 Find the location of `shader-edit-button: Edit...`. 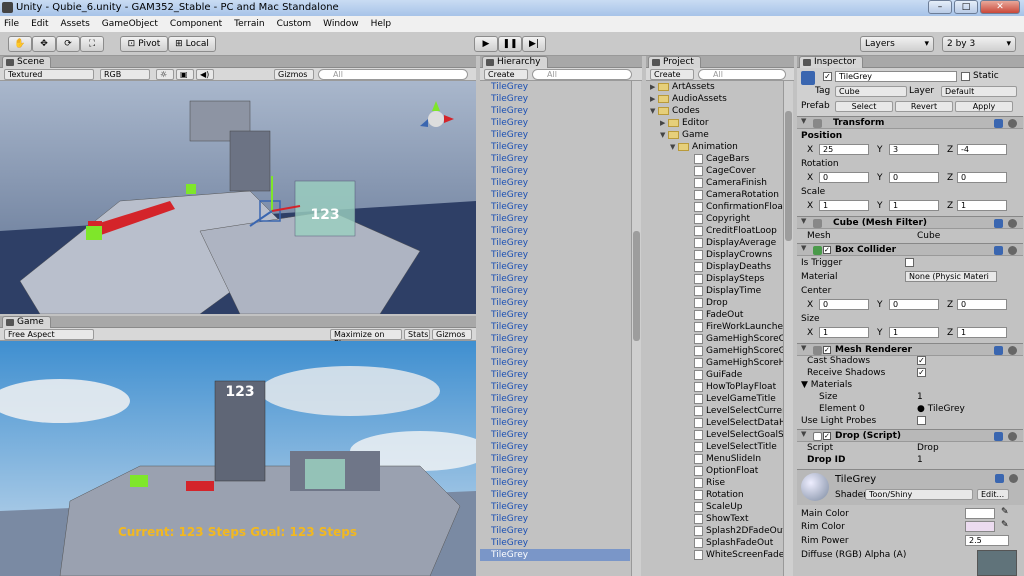

shader-edit-button: Edit... is located at coordinates (993, 494).